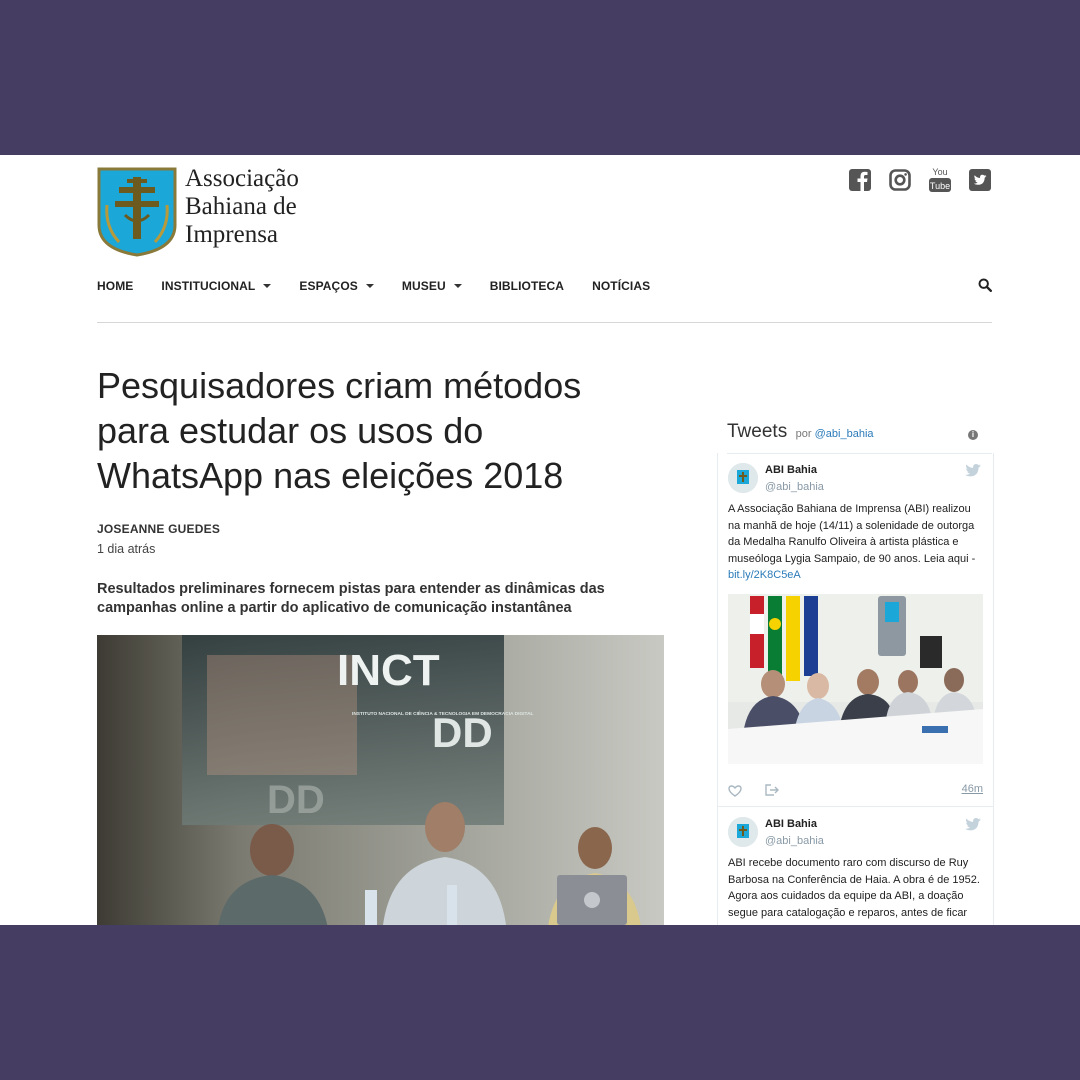  I want to click on article-author: JOSEANNE GUEDES, so click(158, 529).